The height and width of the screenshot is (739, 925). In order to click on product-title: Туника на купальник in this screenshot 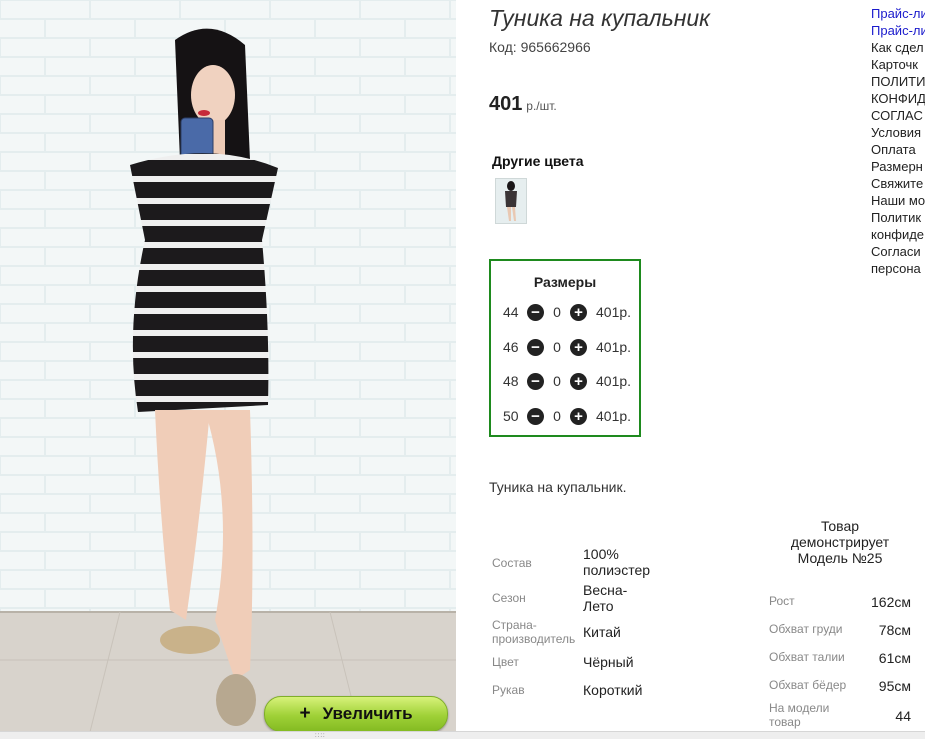, I will do `click(600, 18)`.